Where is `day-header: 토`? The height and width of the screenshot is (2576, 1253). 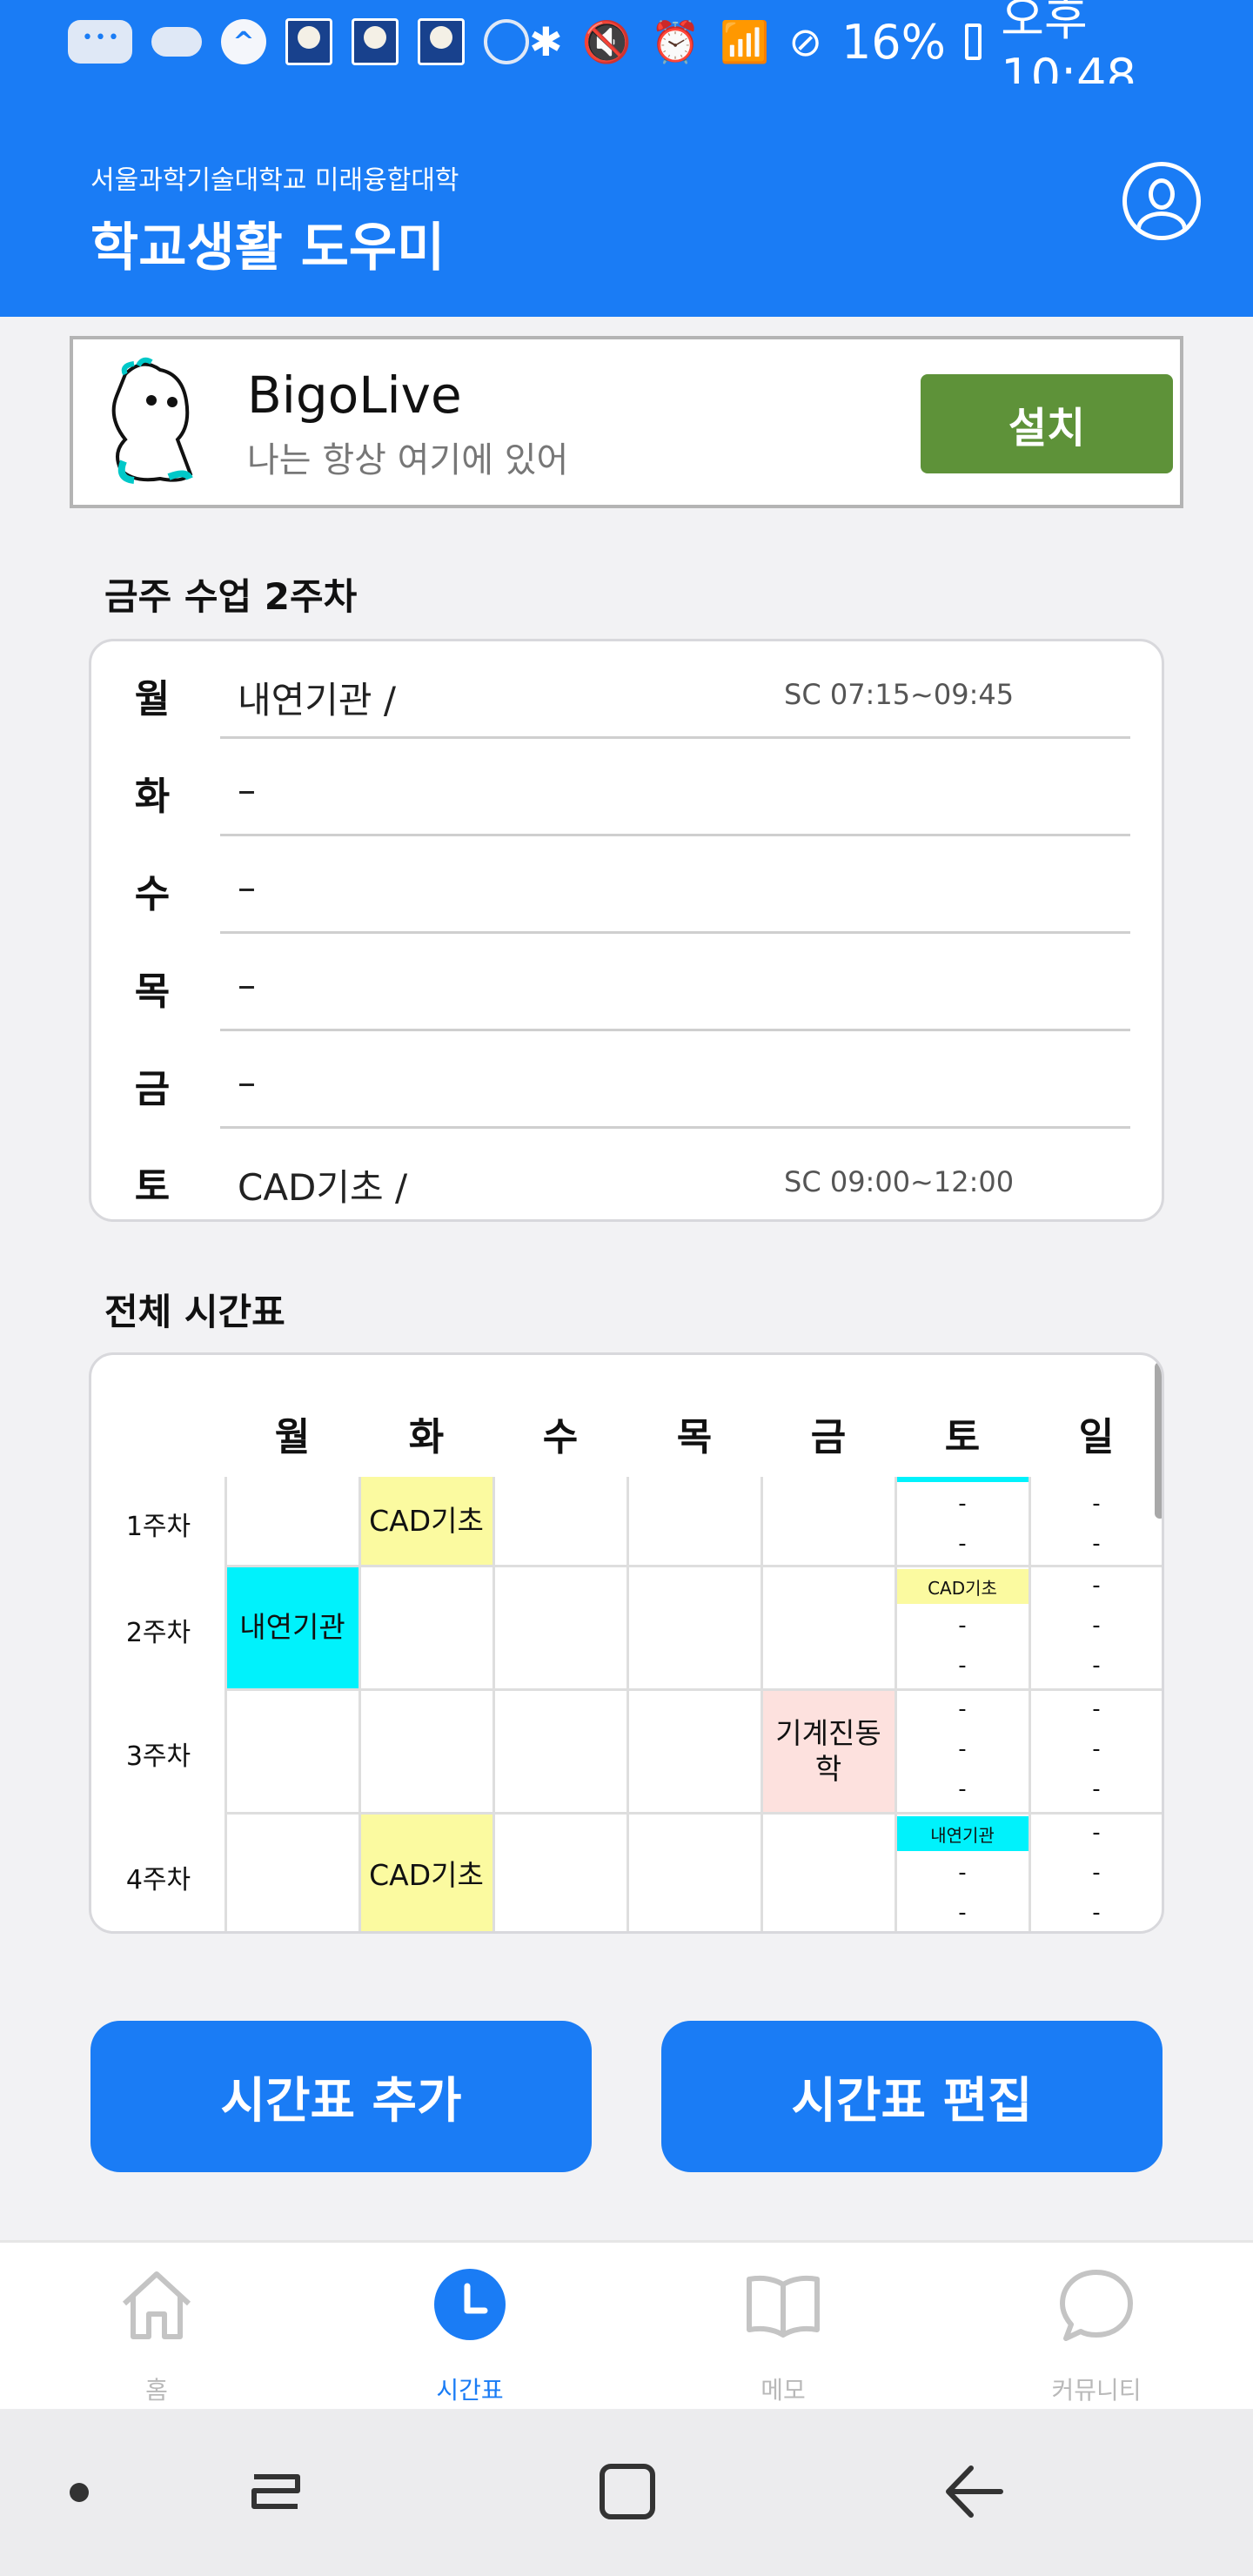
day-header: 토 is located at coordinates (962, 1437).